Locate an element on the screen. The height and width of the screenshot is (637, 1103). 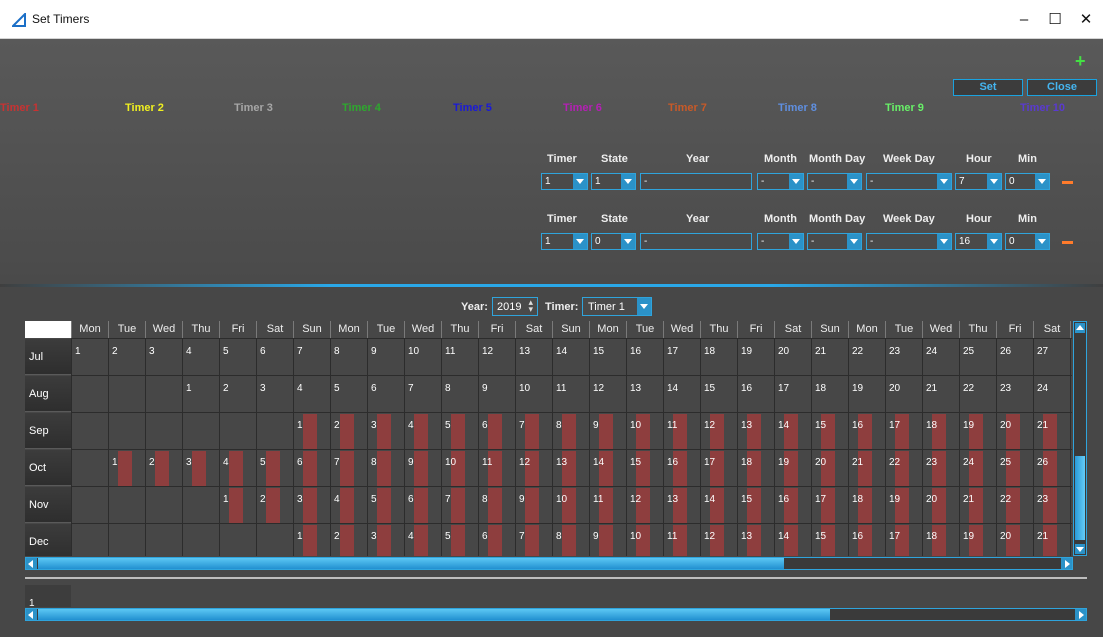
timer-select: Timer 1 is located at coordinates (617, 306).